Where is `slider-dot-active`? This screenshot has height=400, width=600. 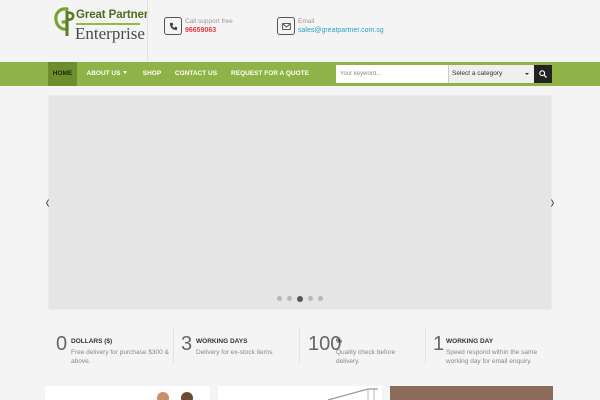 slider-dot-active is located at coordinates (300, 298).